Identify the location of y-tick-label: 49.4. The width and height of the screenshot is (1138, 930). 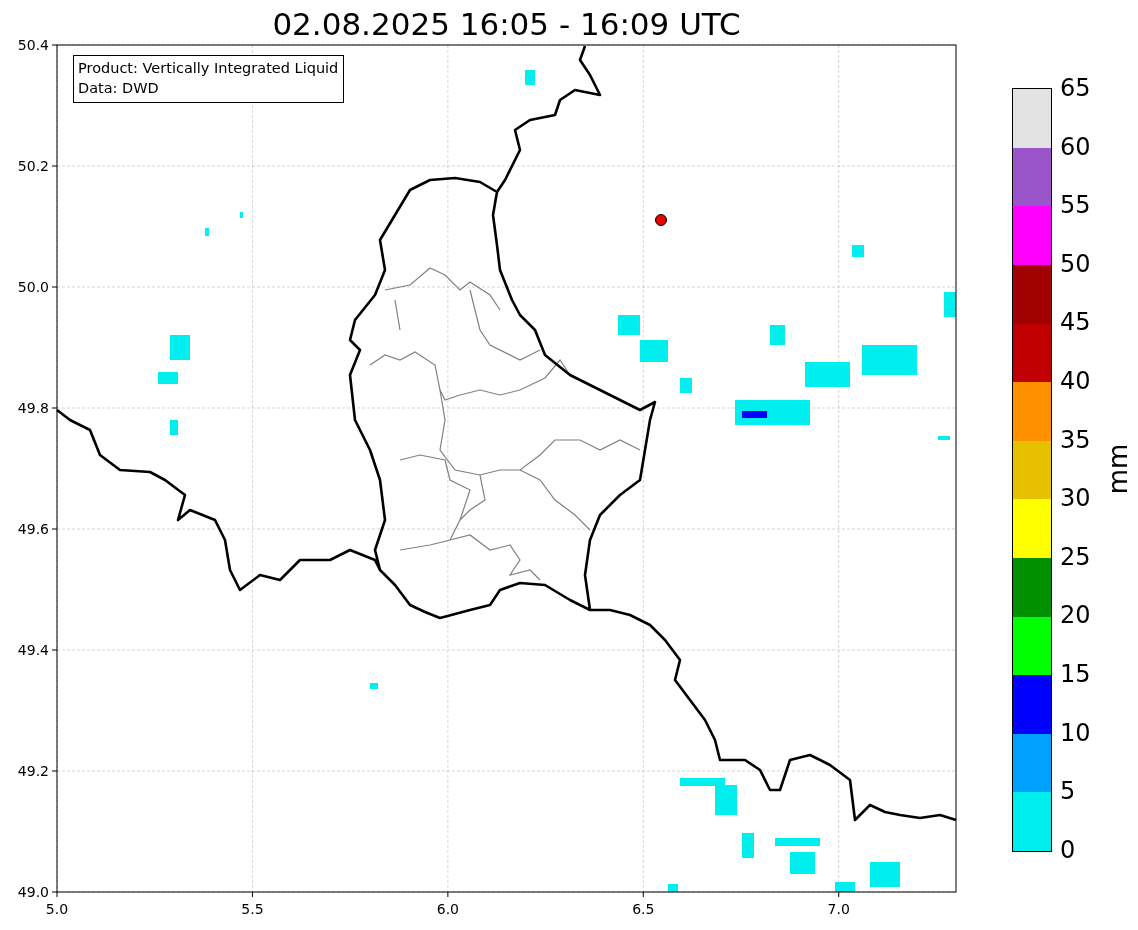
(33, 650).